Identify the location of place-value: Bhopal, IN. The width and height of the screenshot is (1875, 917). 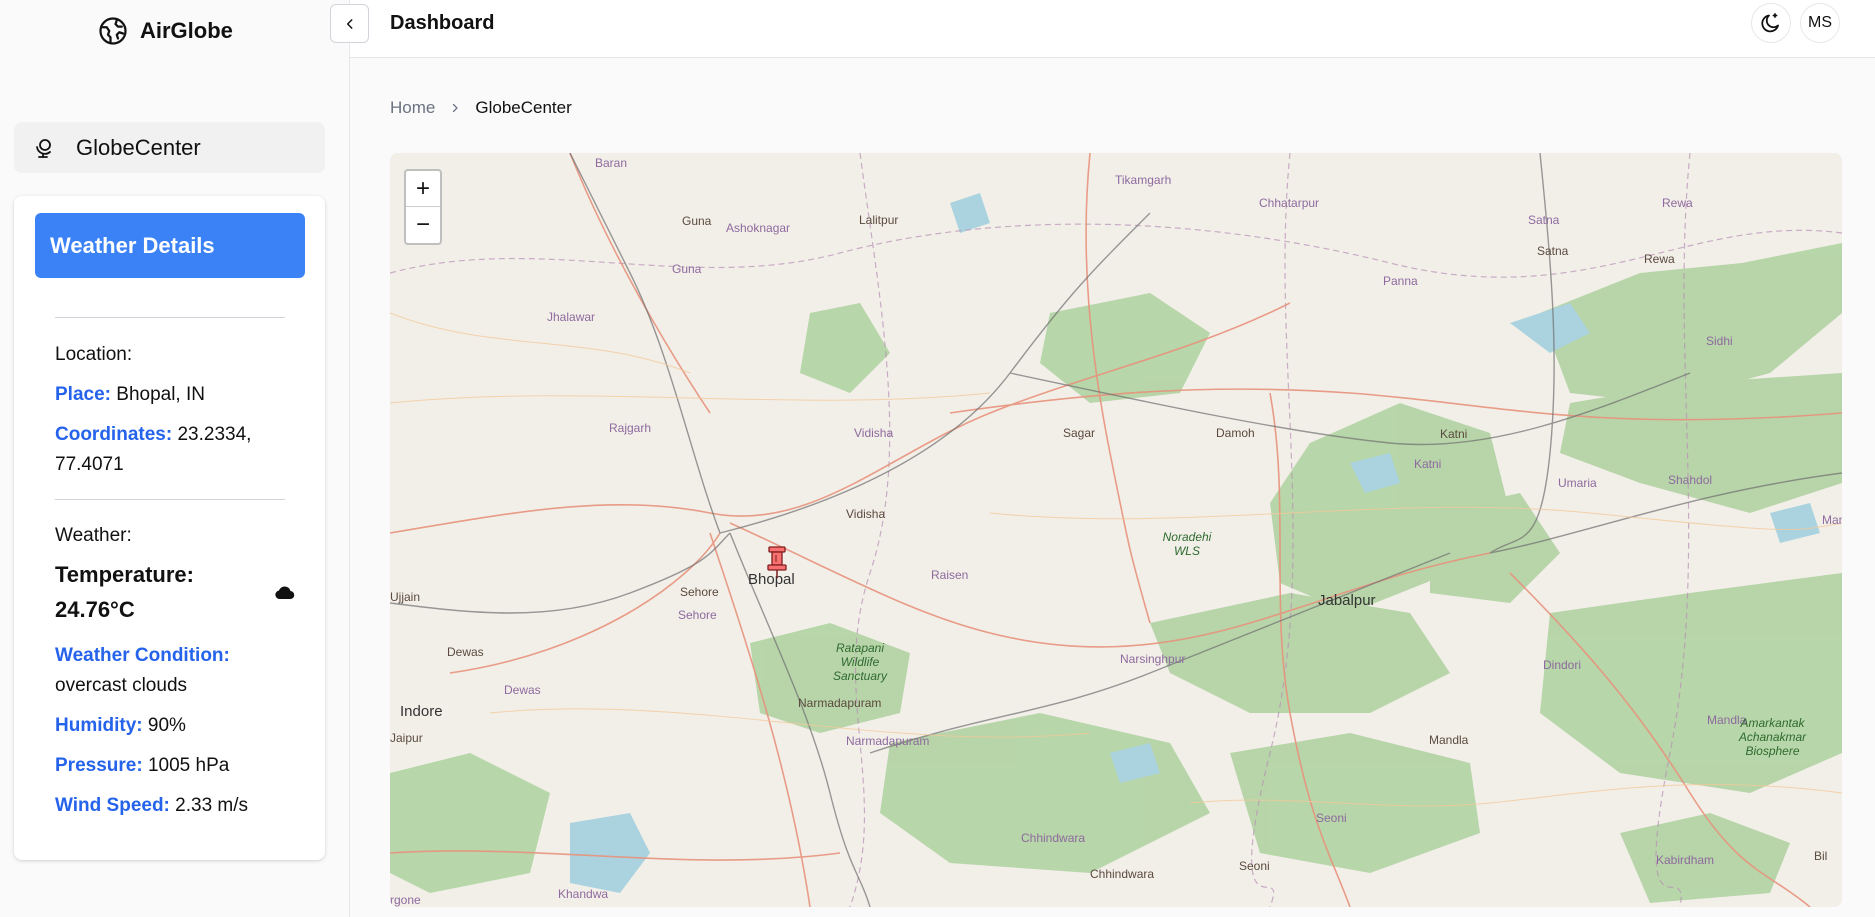
(160, 394).